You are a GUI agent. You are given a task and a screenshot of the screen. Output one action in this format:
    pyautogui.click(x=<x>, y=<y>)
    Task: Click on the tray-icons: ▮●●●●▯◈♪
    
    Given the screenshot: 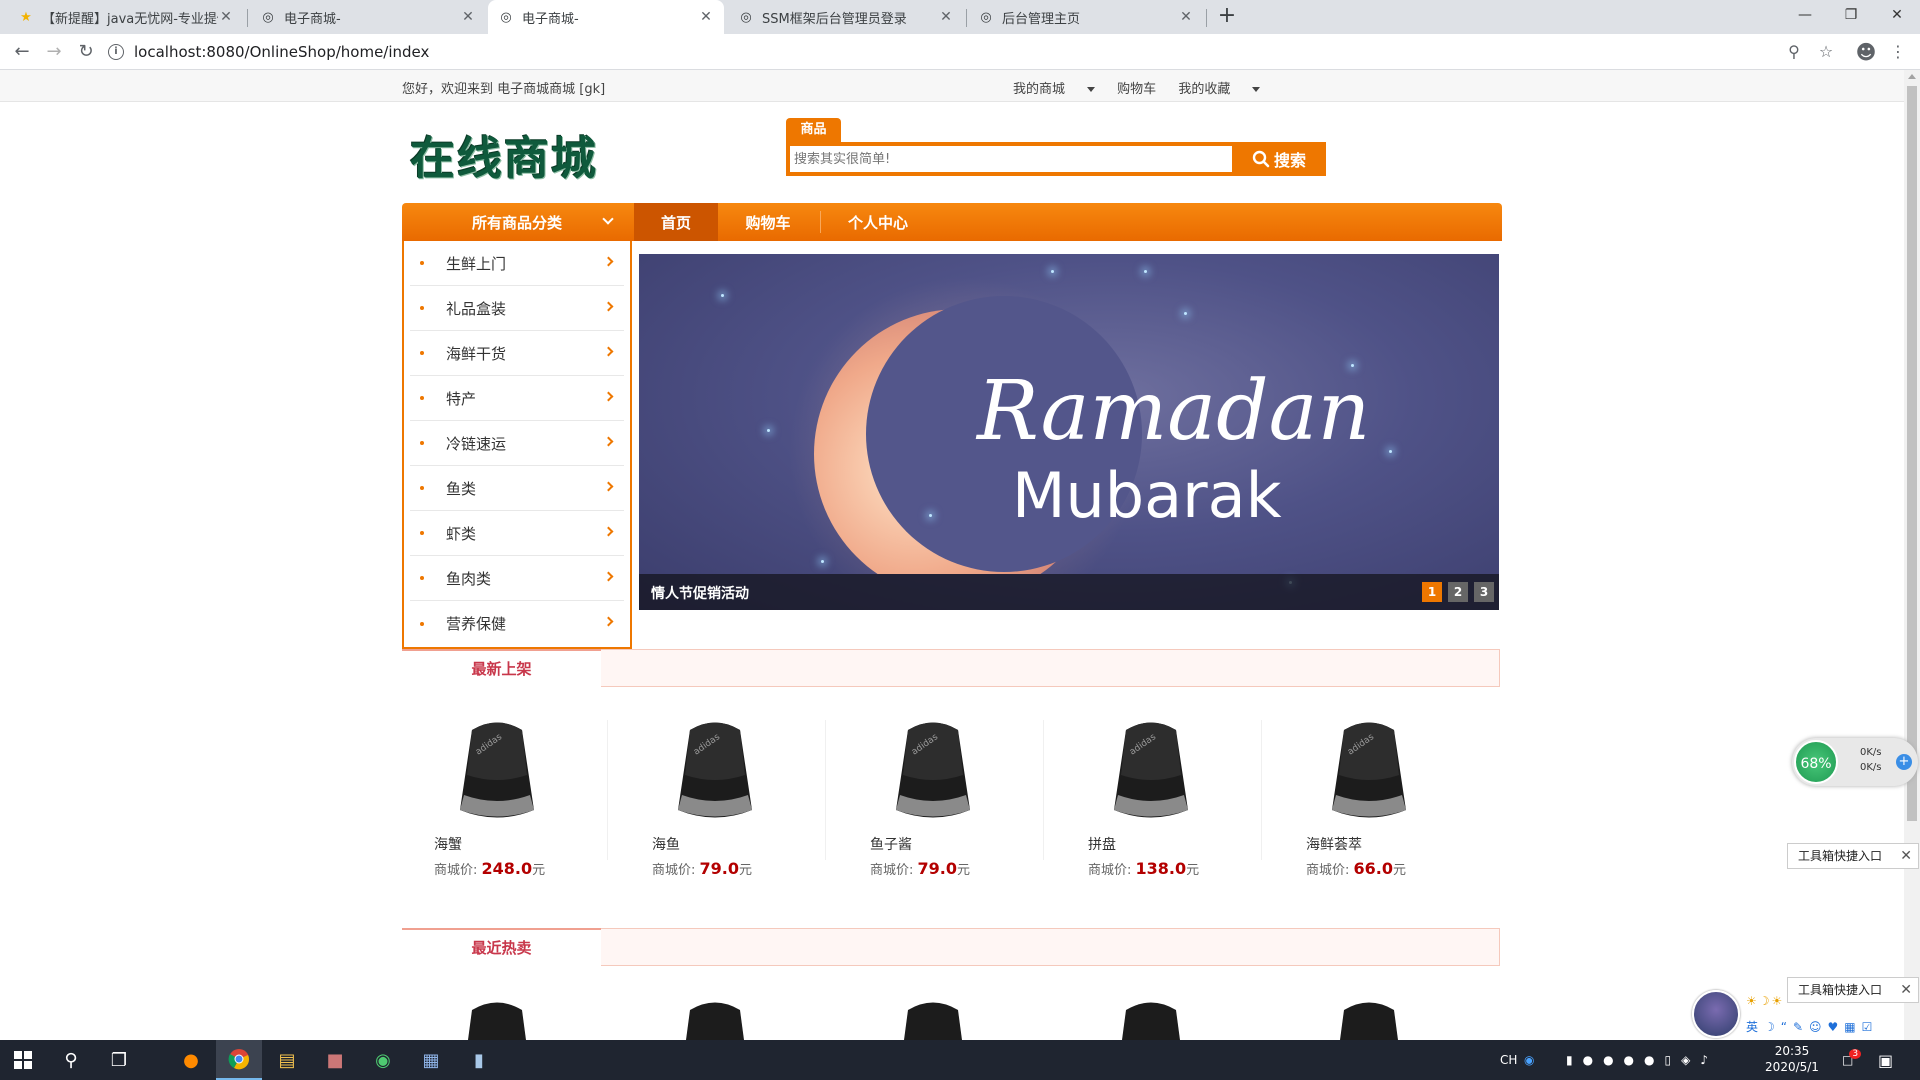 What is the action you would take?
    pyautogui.click(x=1642, y=1060)
    